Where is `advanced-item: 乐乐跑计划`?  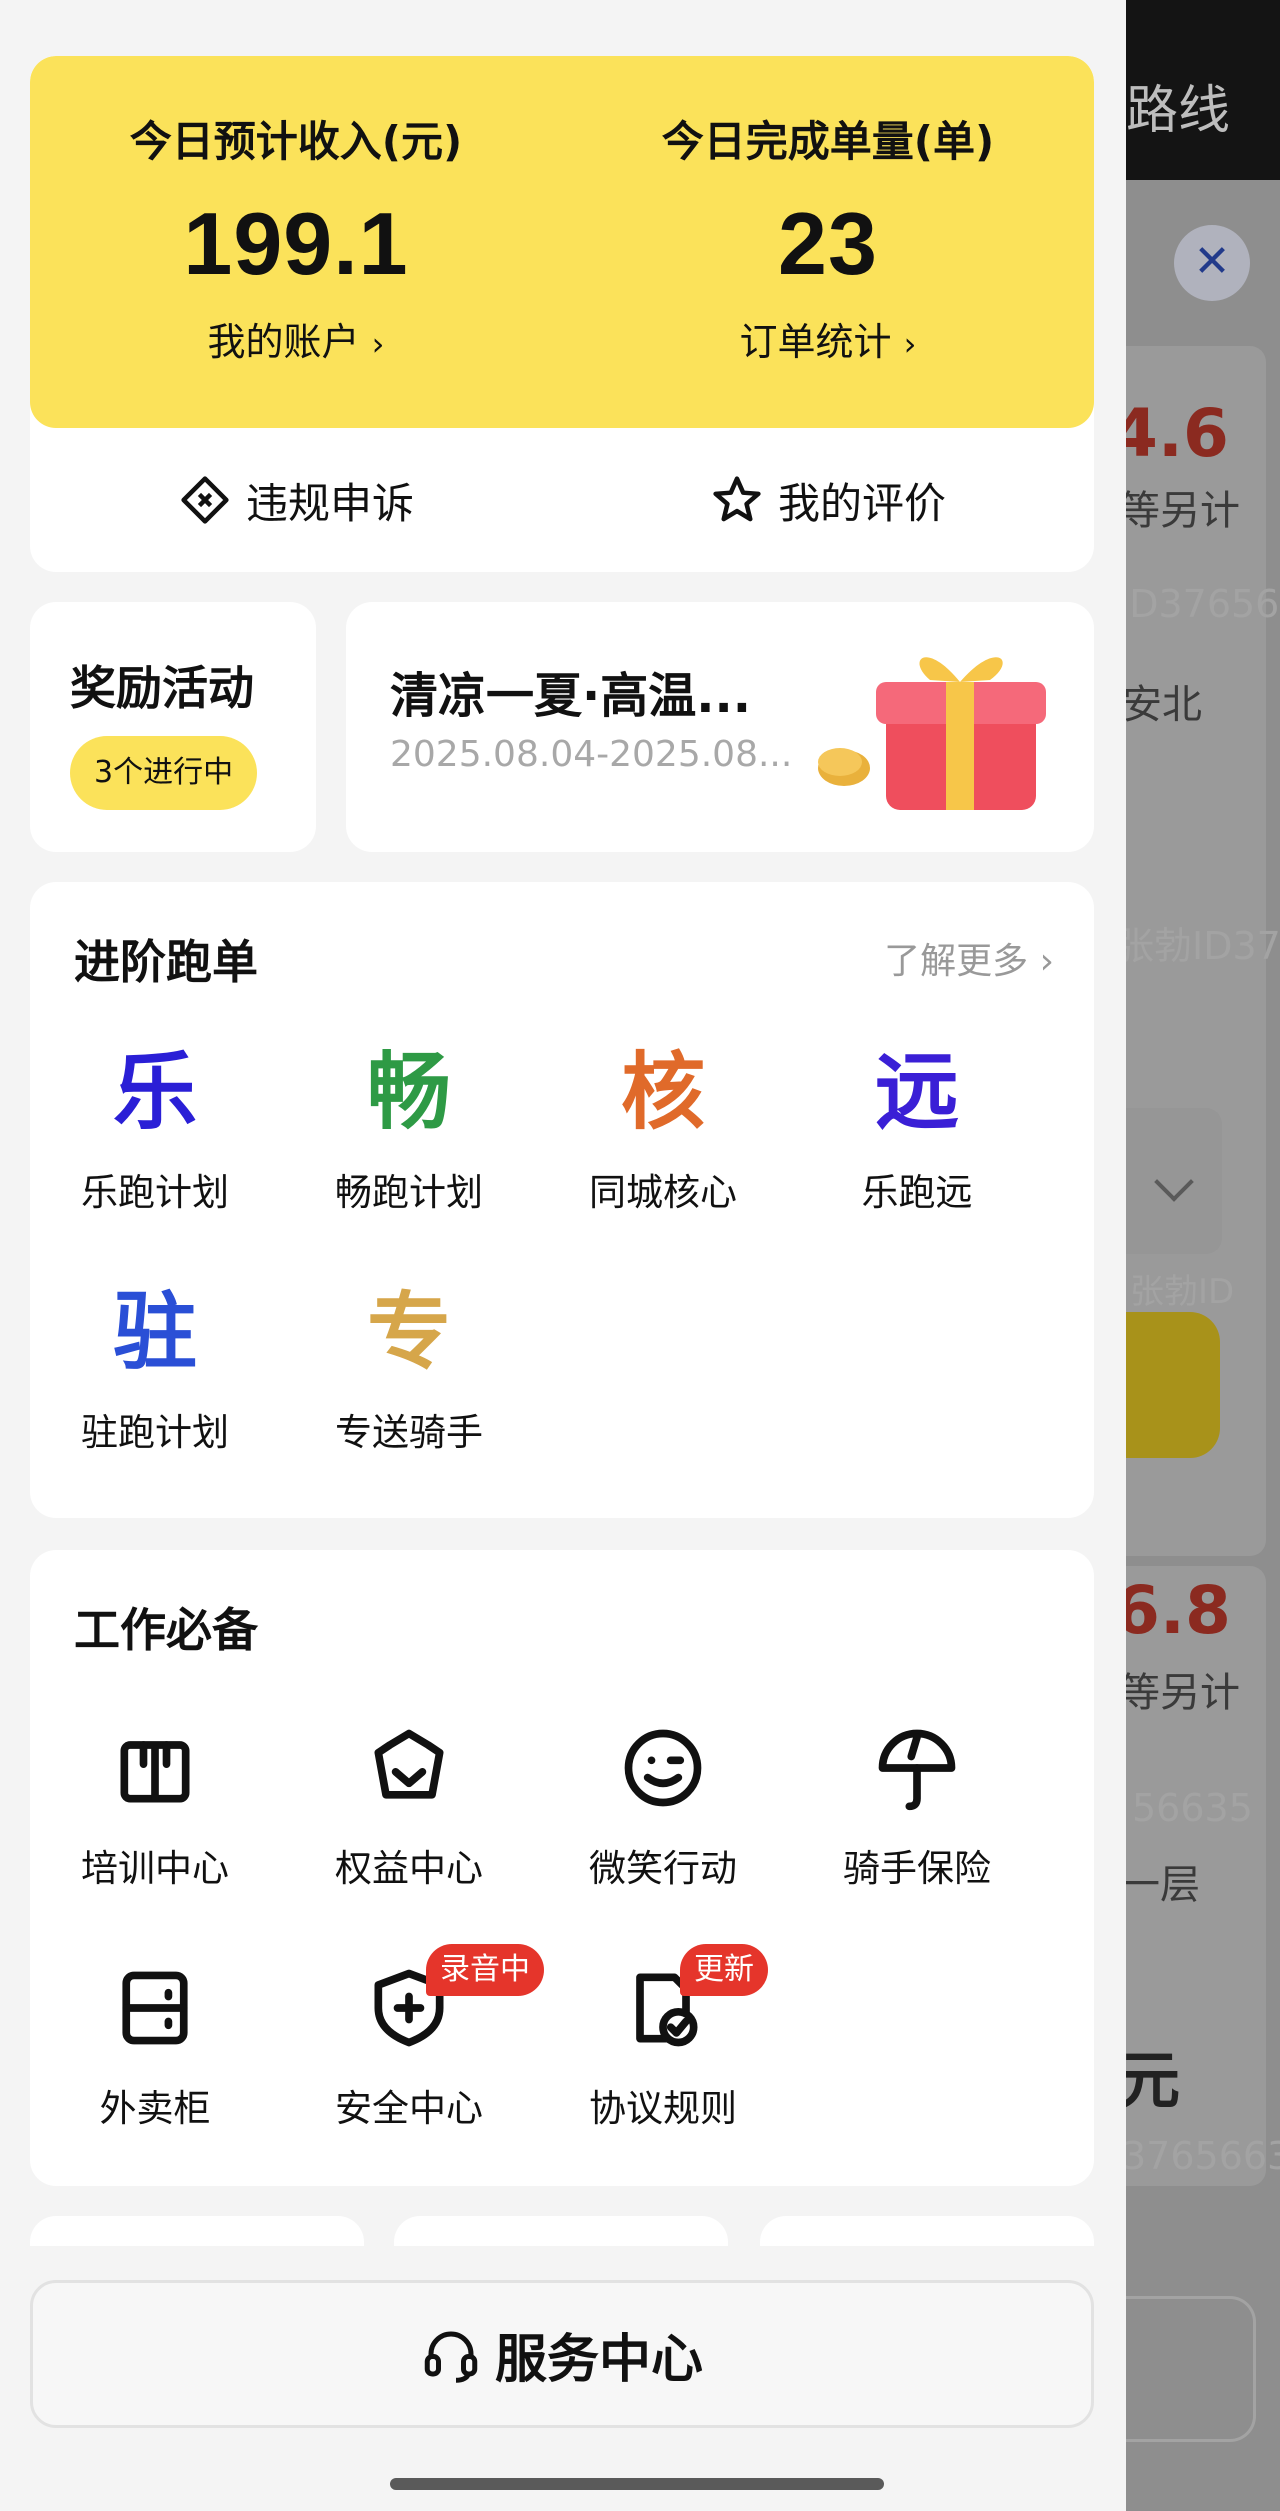 advanced-item: 乐乐跑计划 is located at coordinates (155, 1129).